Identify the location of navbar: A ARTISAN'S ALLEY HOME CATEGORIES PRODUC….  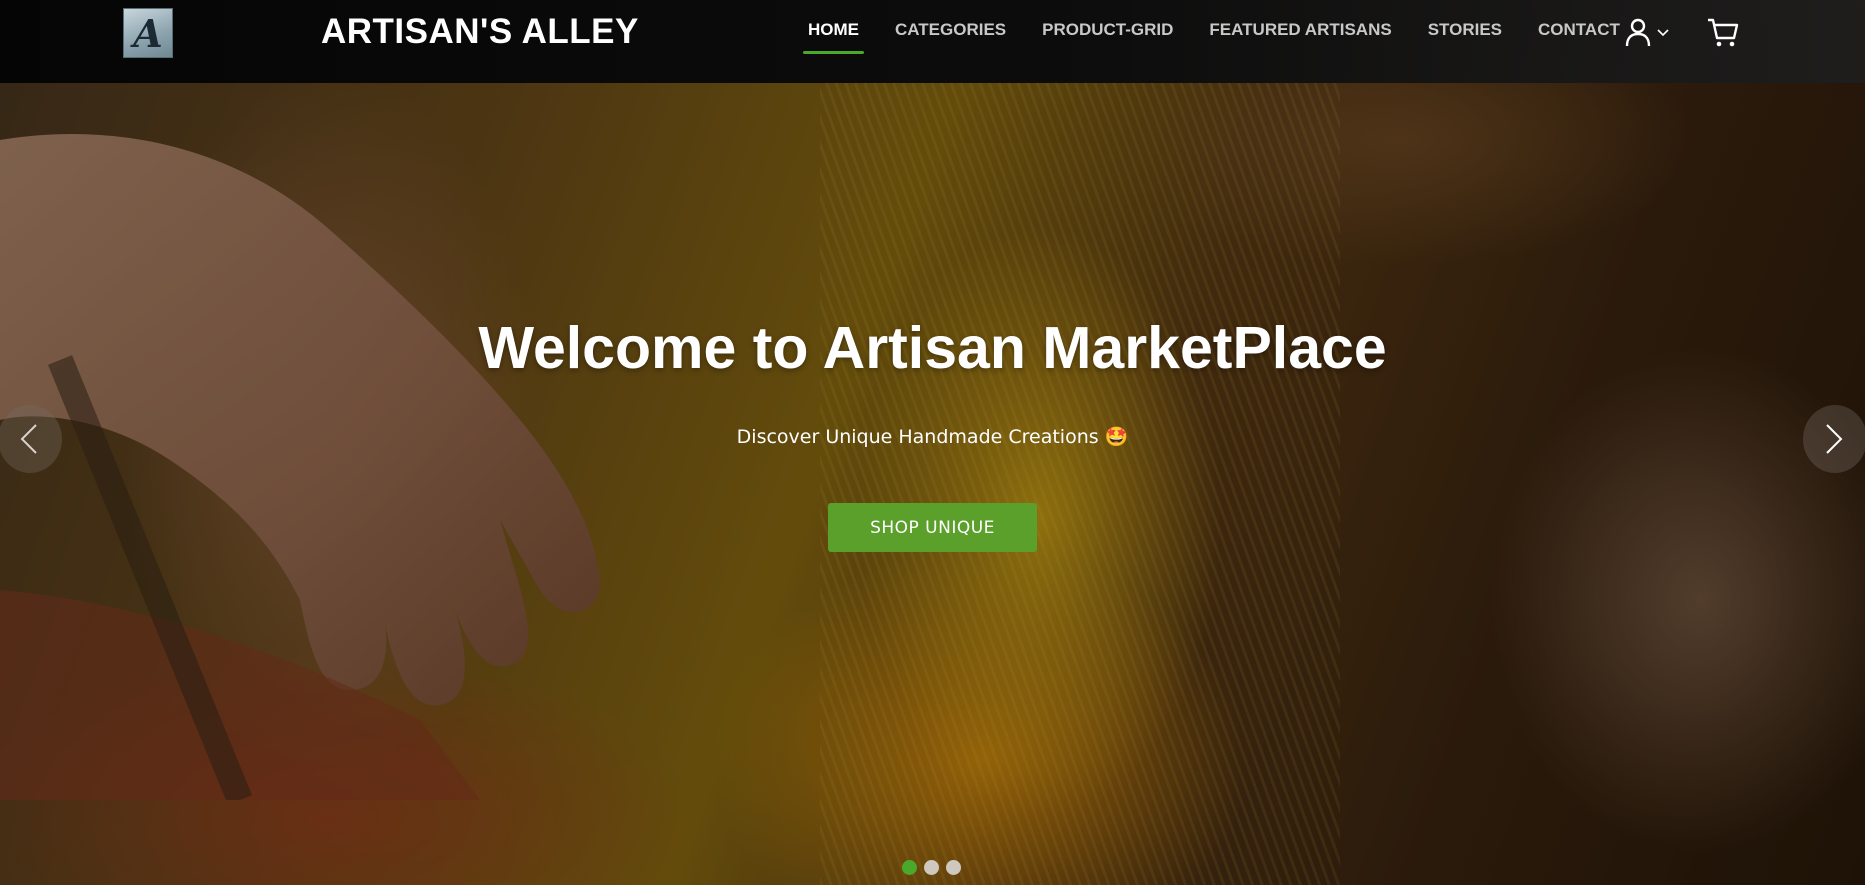
(932, 41).